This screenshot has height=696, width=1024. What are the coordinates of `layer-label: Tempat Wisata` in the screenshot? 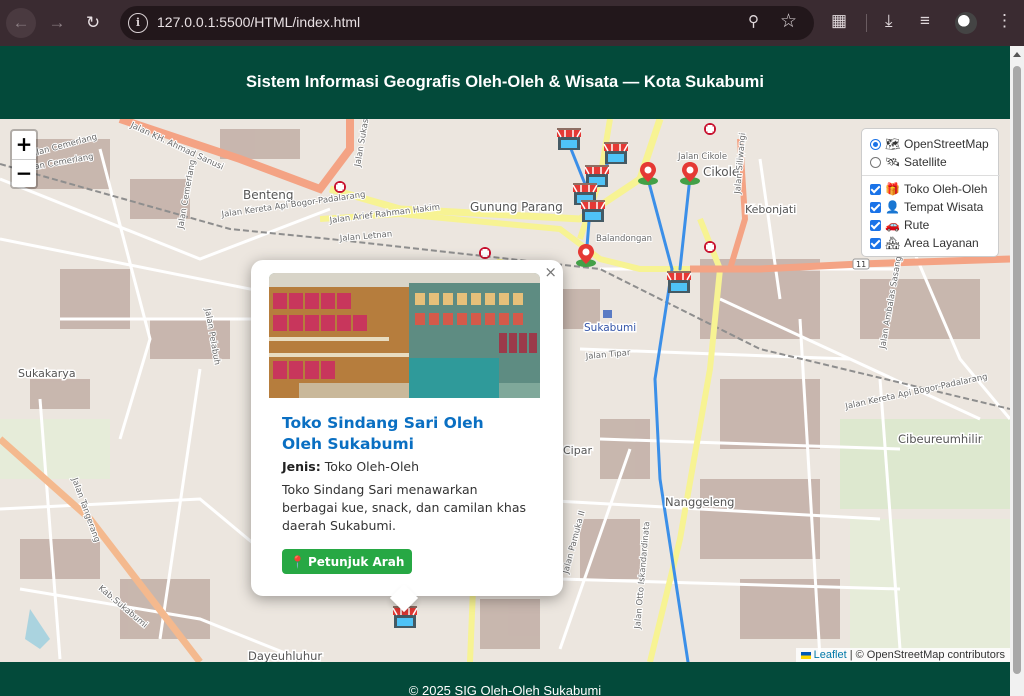 It's located at (944, 207).